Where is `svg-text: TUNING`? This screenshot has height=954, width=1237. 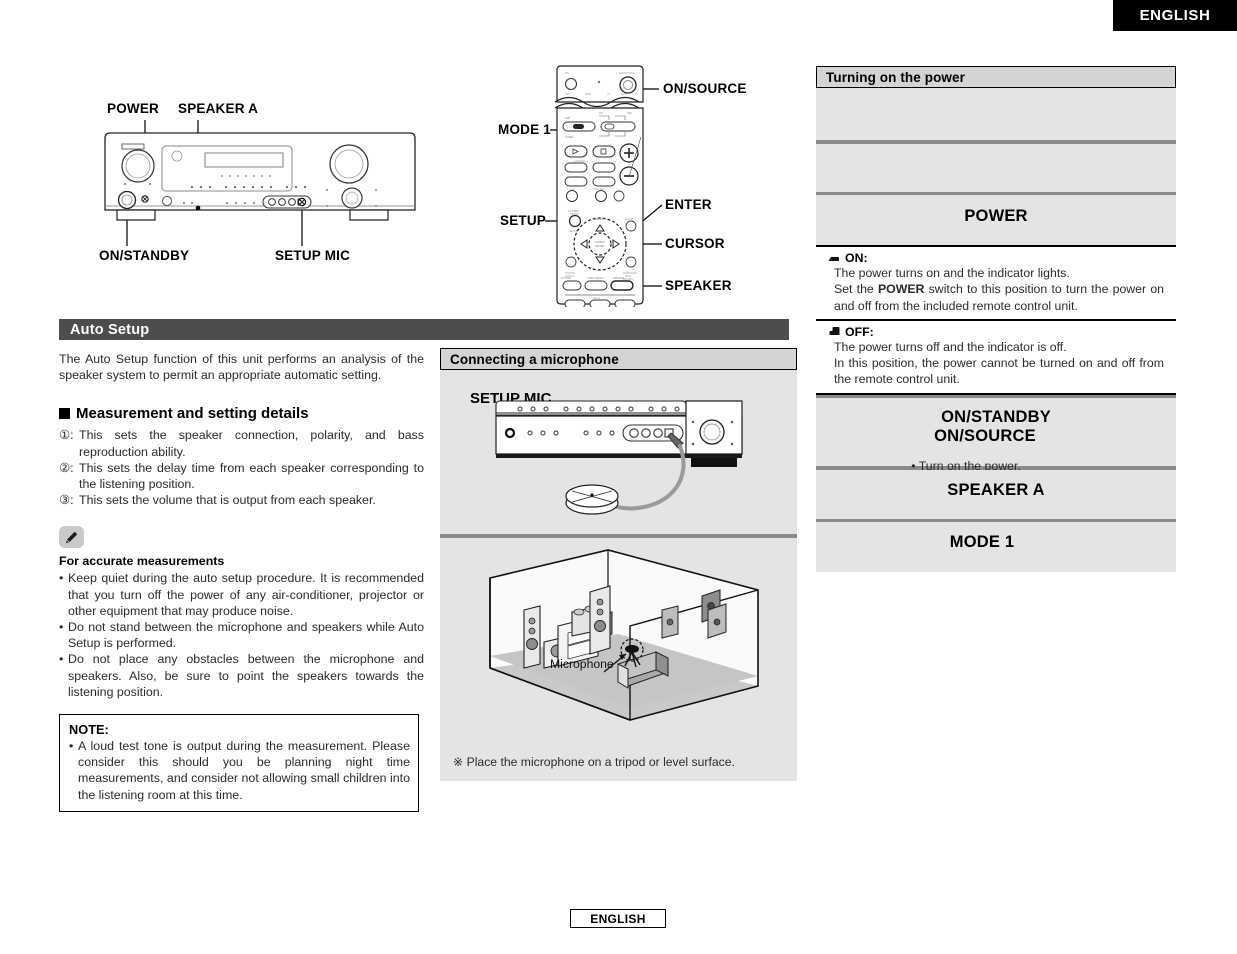
svg-text: TUNING is located at coordinates (600, 242).